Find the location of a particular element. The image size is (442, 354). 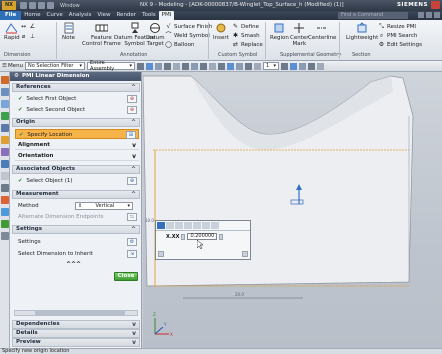

scroll-thumb is located at coordinates (80, 313).